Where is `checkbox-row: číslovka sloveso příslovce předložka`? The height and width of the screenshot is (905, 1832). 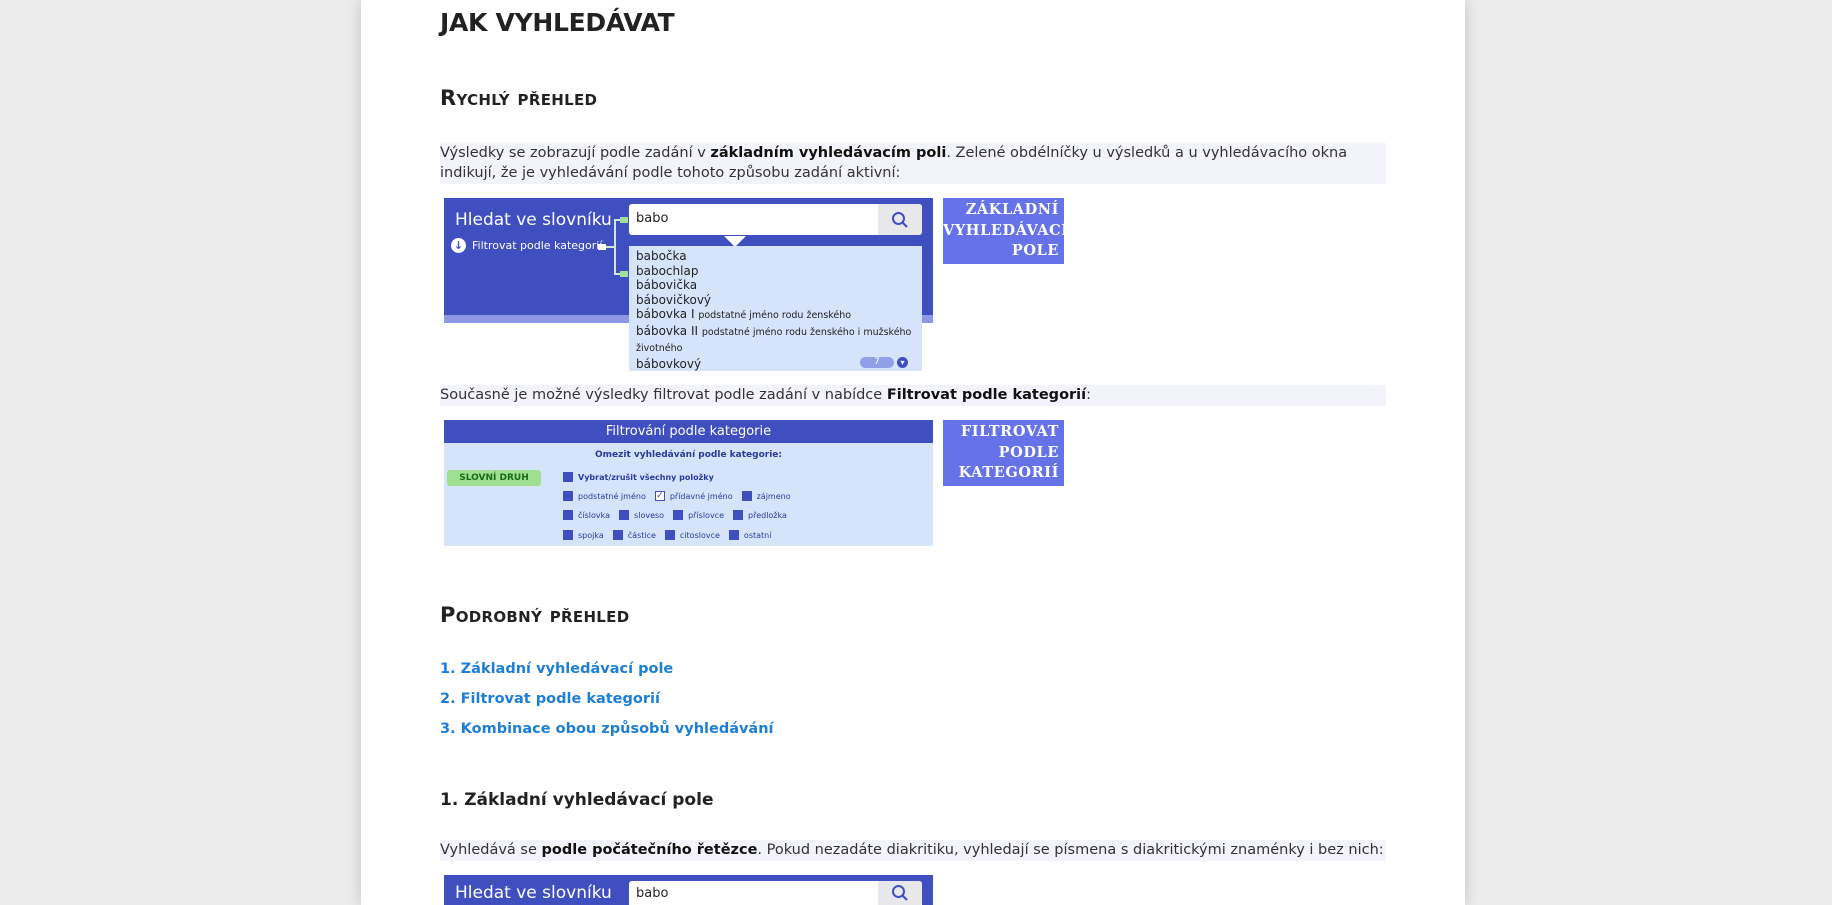 checkbox-row: číslovka sloveso příslovce předložka is located at coordinates (679, 515).